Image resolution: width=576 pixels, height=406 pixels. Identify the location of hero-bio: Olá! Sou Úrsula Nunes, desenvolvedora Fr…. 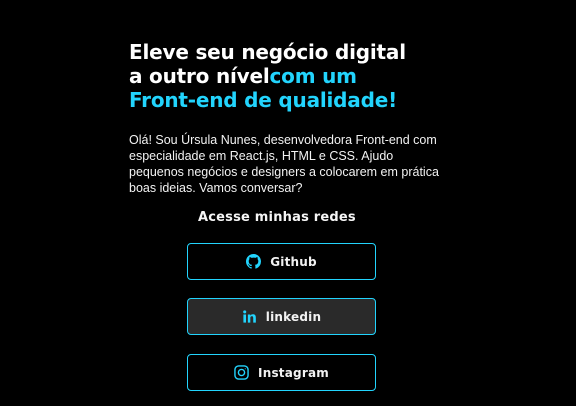
(284, 164).